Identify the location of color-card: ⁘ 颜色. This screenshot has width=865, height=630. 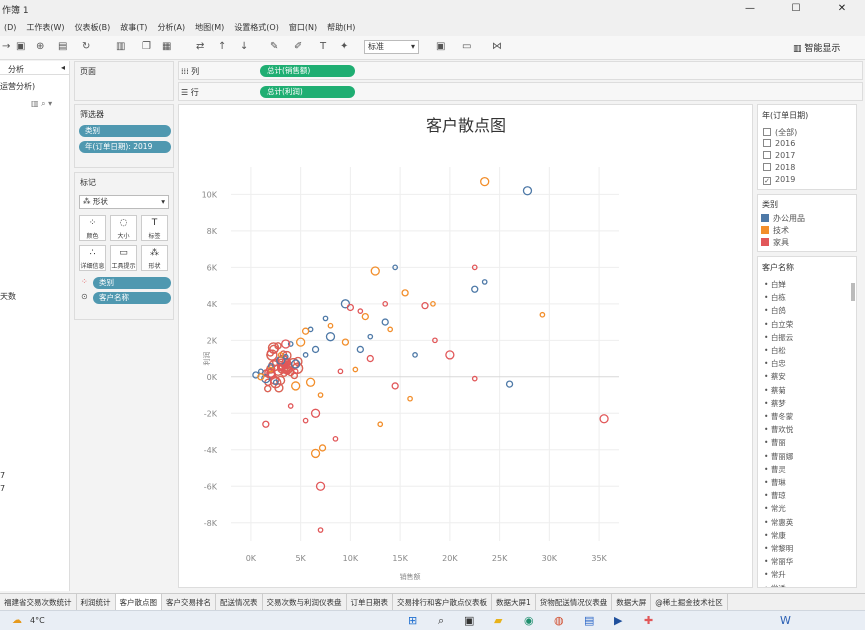
(92, 228).